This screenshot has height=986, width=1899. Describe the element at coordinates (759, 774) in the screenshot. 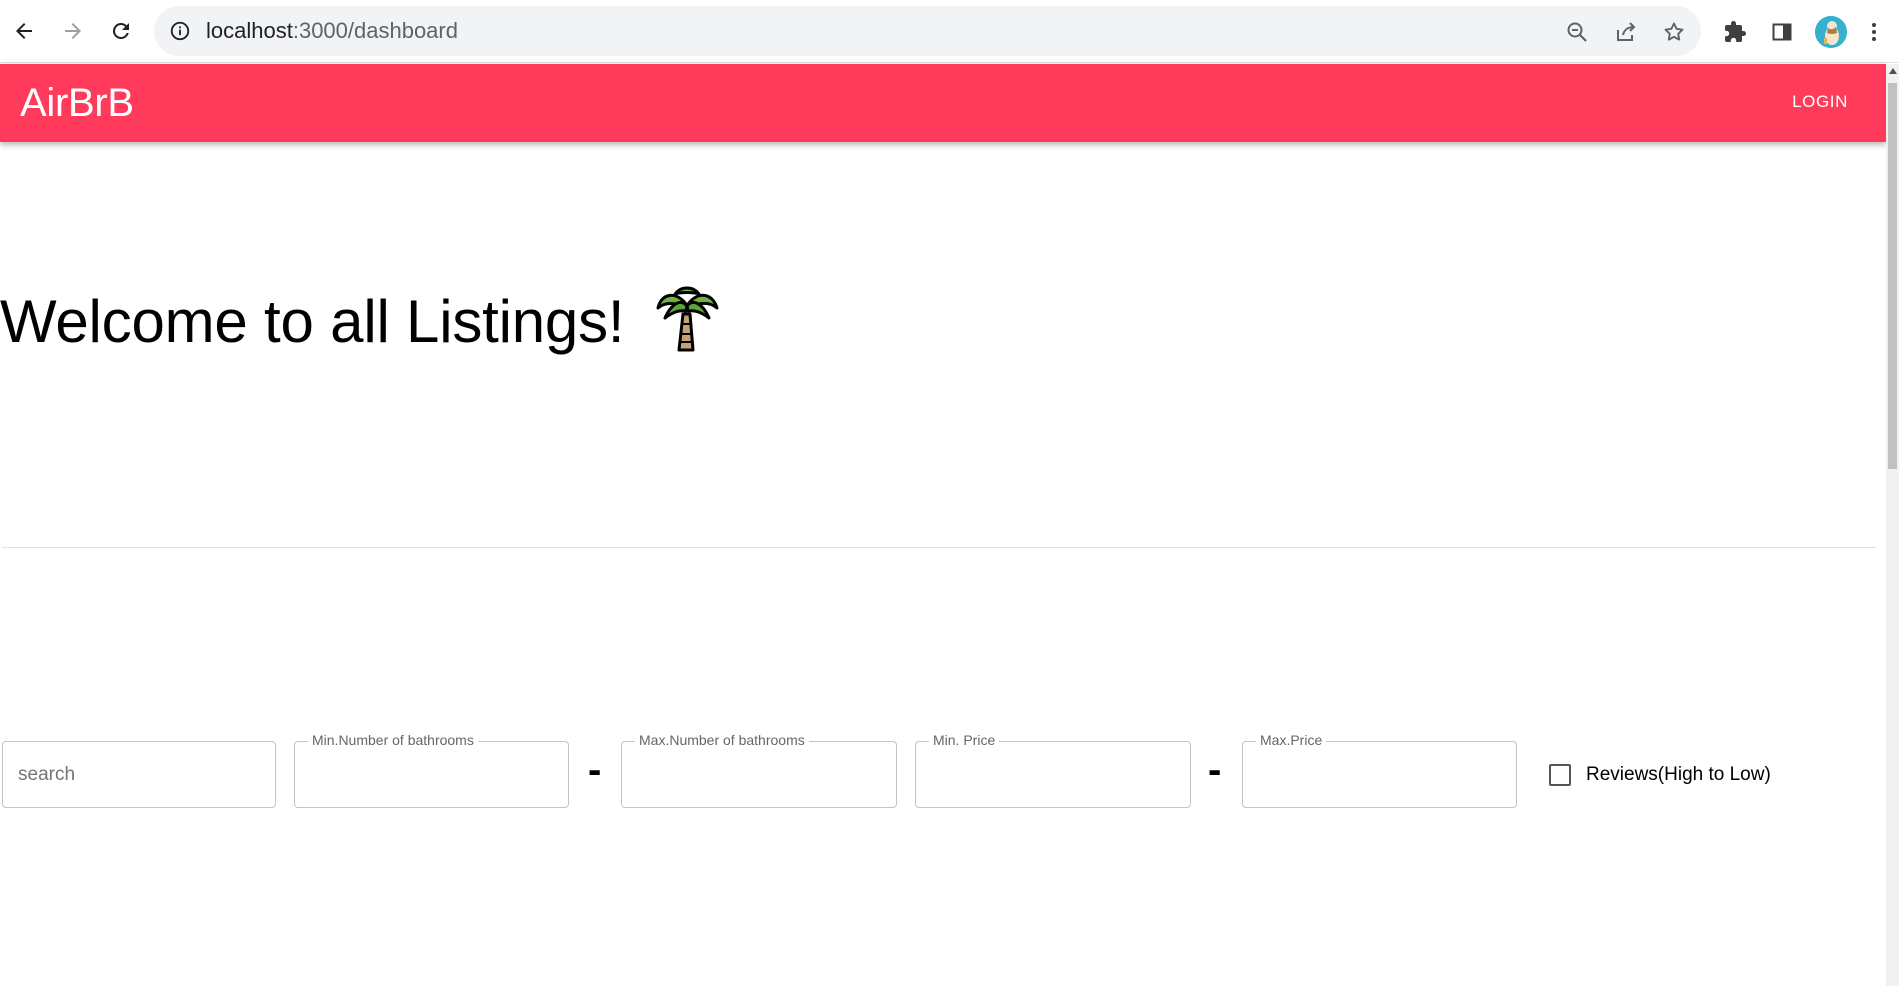

I see `max-bathrooms-input` at that location.